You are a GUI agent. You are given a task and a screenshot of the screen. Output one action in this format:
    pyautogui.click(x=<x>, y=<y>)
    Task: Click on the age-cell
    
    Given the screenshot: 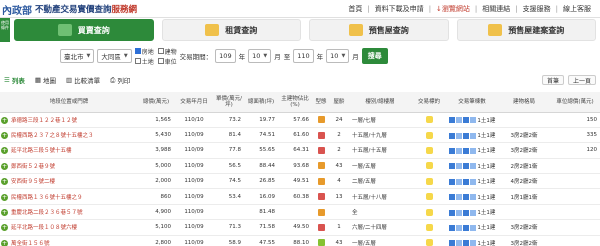 What is the action you would take?
    pyautogui.click(x=339, y=212)
    